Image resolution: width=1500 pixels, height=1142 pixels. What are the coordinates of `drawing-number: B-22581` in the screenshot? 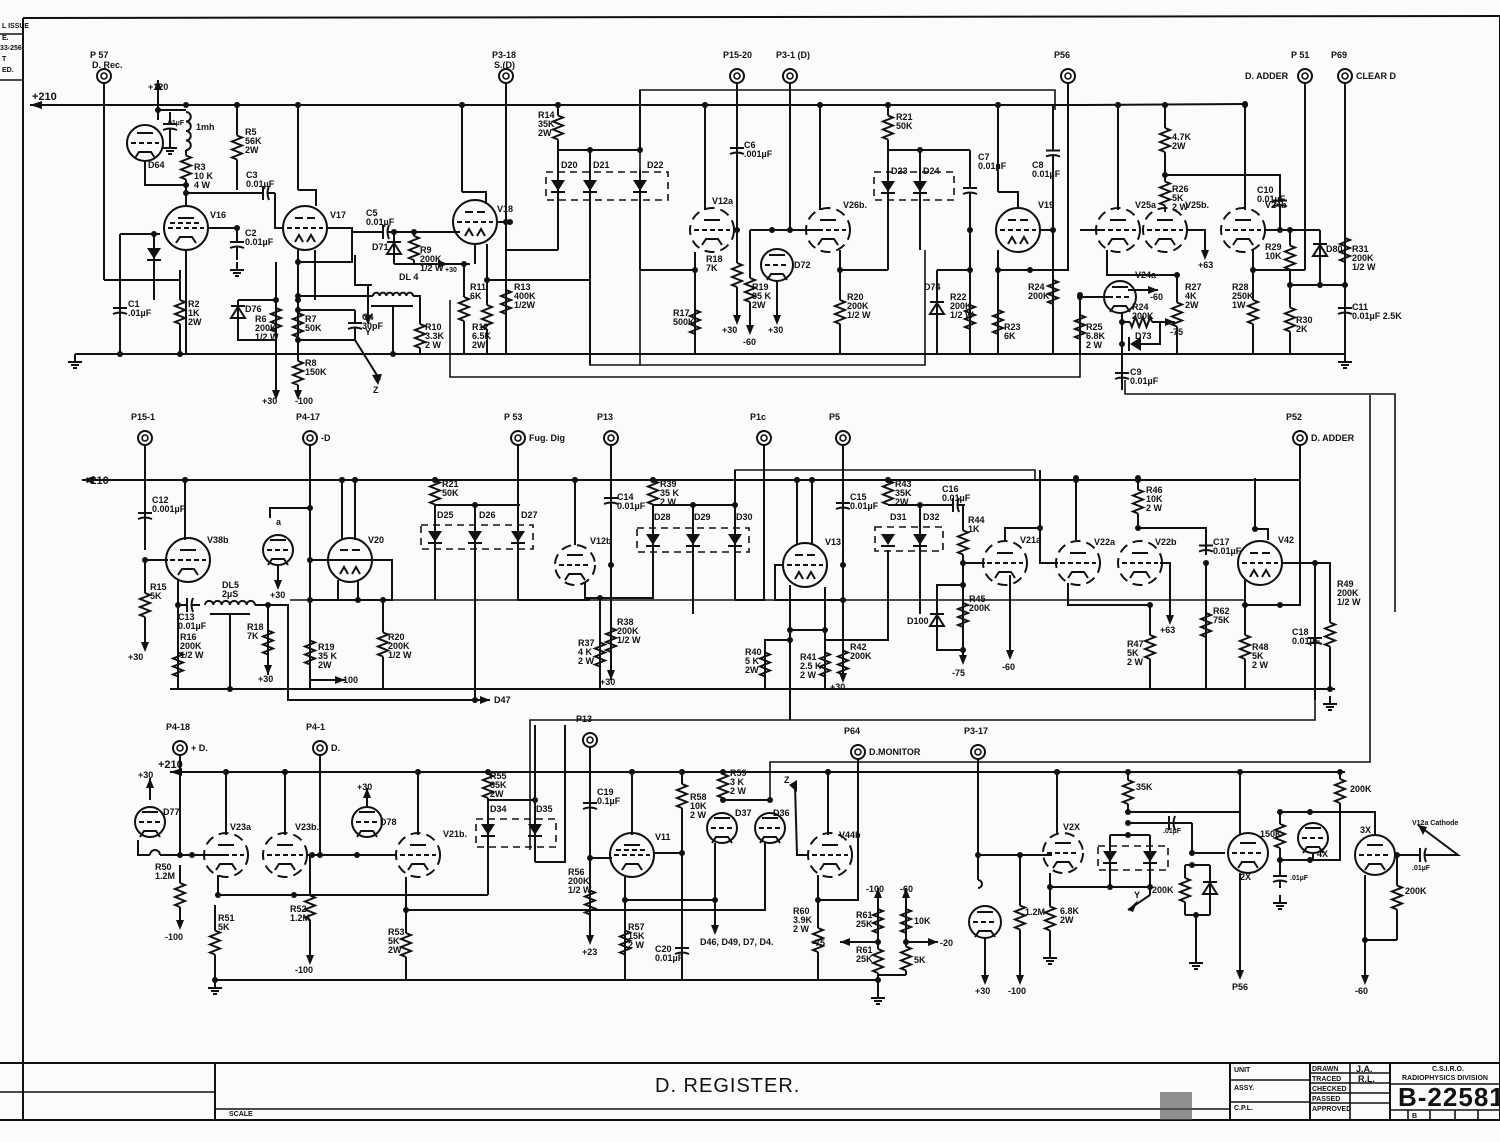 It's located at (1449, 1097).